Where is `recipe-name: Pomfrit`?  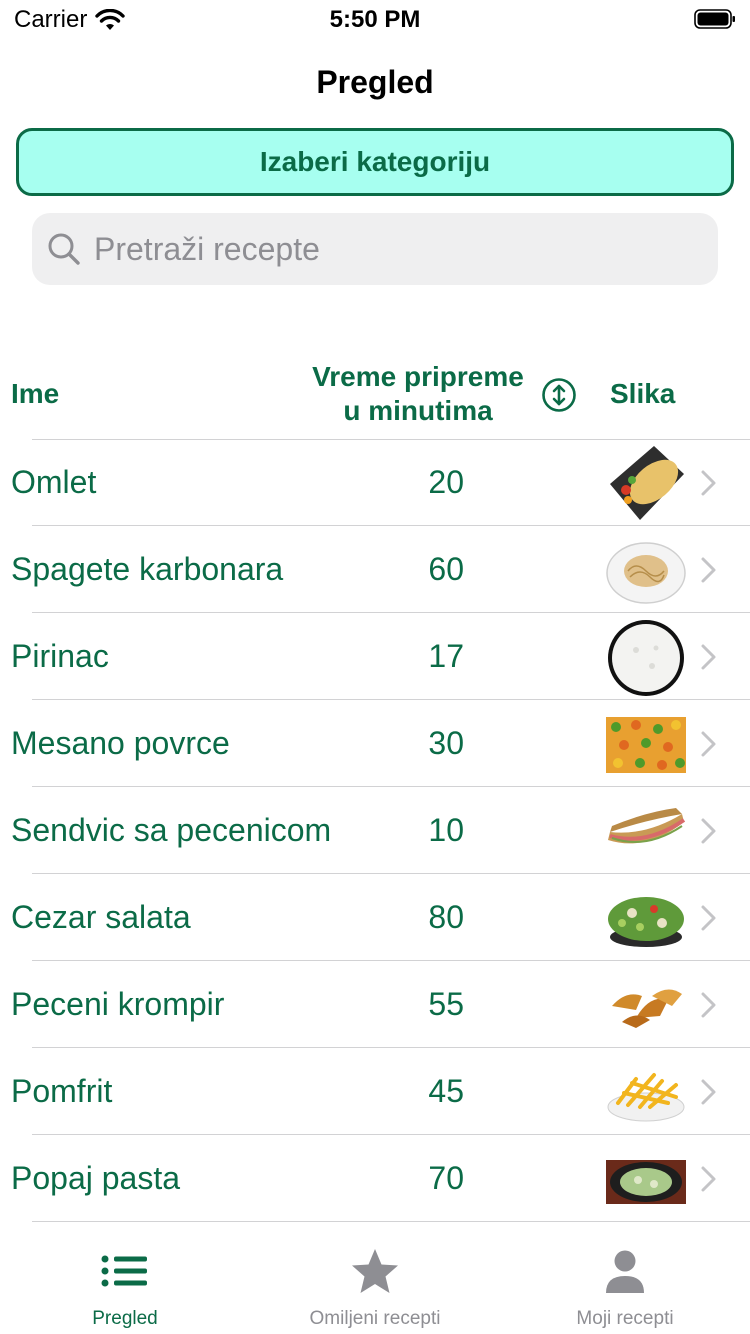 recipe-name: Pomfrit is located at coordinates (62, 1091).